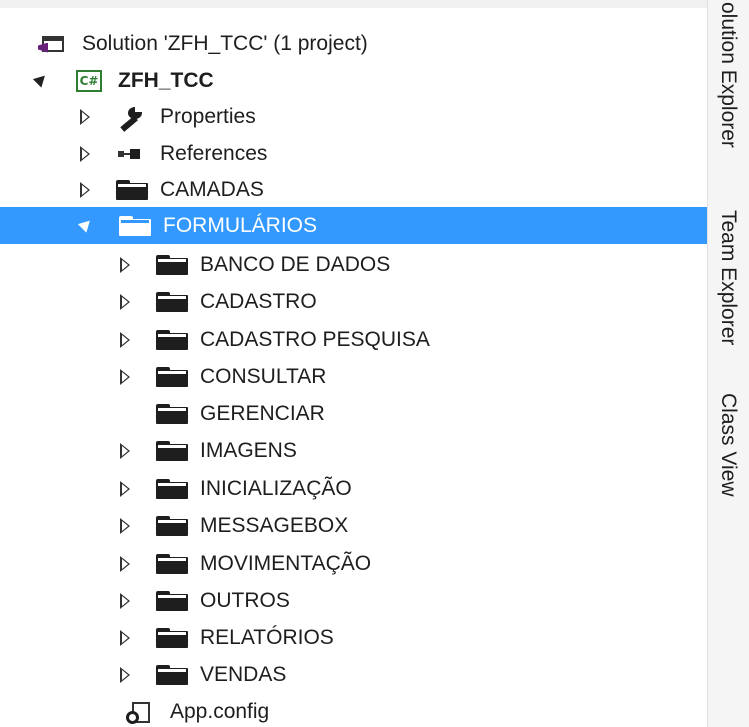 This screenshot has width=749, height=727. Describe the element at coordinates (262, 413) in the screenshot. I see `tree-item-label: GERENCIAR` at that location.